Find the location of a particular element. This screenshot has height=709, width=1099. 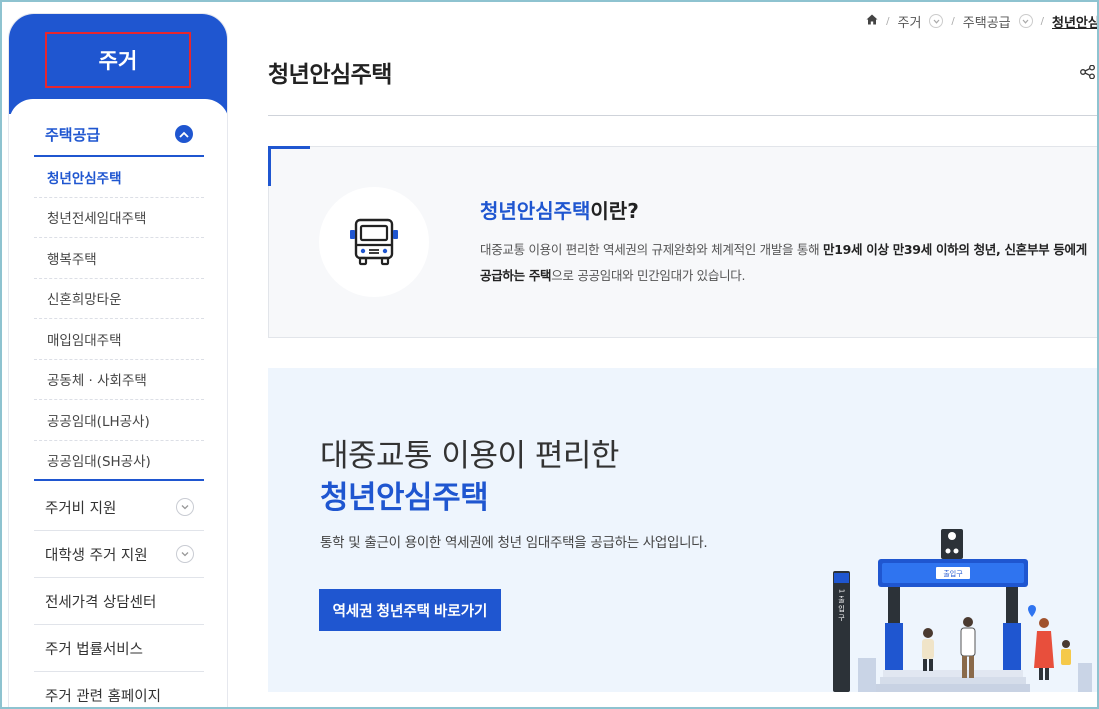

sidebar-item-housing-websites: 주거 관련 홈페이지 is located at coordinates (119, 690).